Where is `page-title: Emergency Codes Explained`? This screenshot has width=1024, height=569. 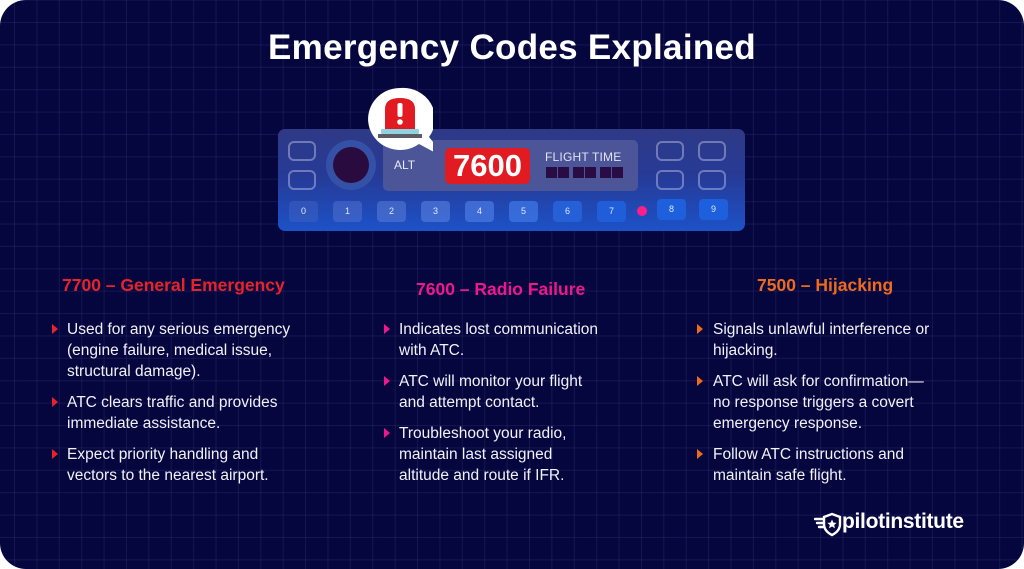 page-title: Emergency Codes Explained is located at coordinates (512, 47).